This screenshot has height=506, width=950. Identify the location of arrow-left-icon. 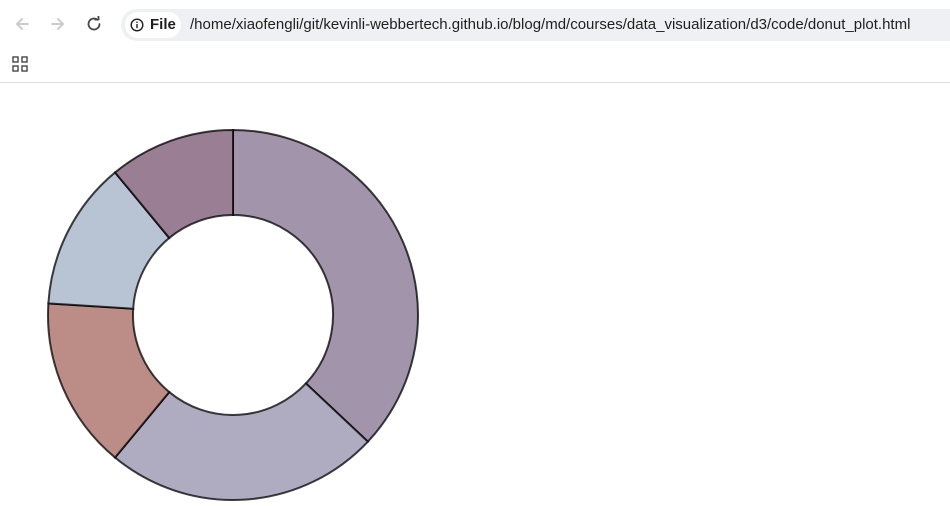
(22, 24).